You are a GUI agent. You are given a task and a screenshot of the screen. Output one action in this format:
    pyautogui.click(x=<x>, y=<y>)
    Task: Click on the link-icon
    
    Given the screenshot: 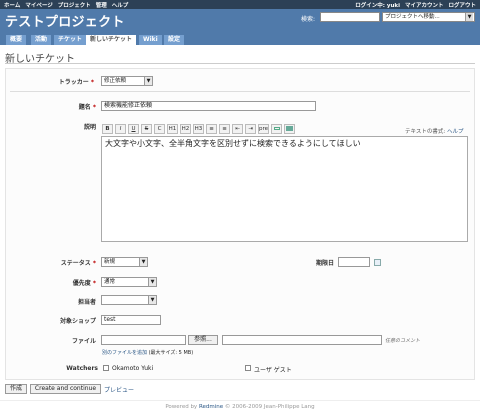 What is the action you would take?
    pyautogui.click(x=276, y=128)
    